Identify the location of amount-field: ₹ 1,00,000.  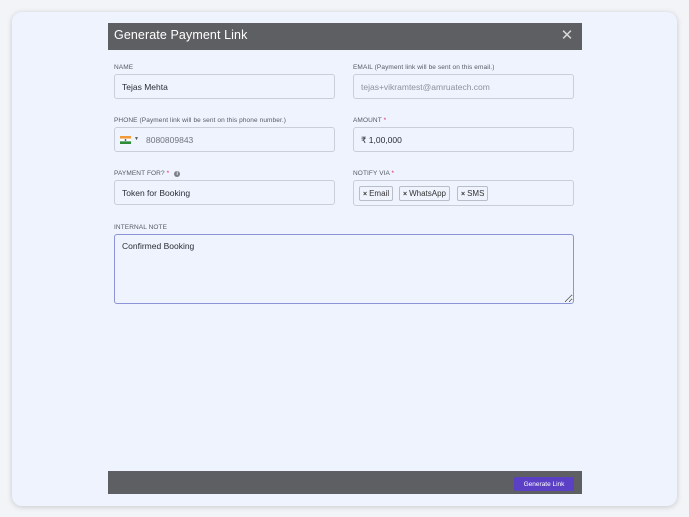
(463, 139).